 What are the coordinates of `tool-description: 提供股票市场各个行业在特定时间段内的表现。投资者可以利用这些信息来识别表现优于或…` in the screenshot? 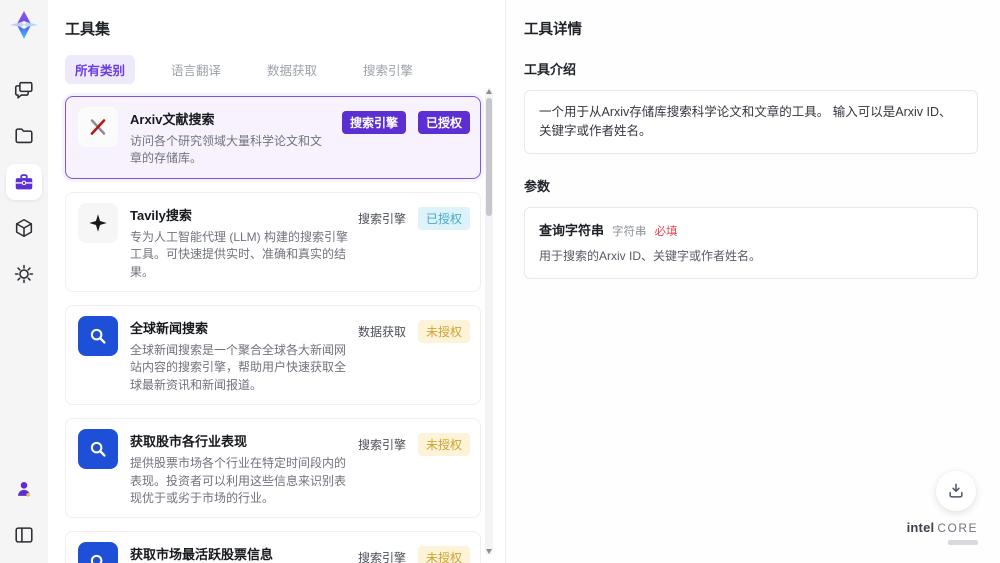 It's located at (238, 480).